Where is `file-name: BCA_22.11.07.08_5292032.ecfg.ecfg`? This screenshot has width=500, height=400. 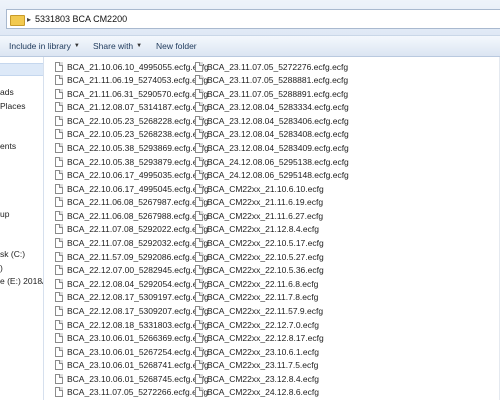 file-name: BCA_22.11.07.08_5292032.ecfg.ecfg is located at coordinates (138, 243).